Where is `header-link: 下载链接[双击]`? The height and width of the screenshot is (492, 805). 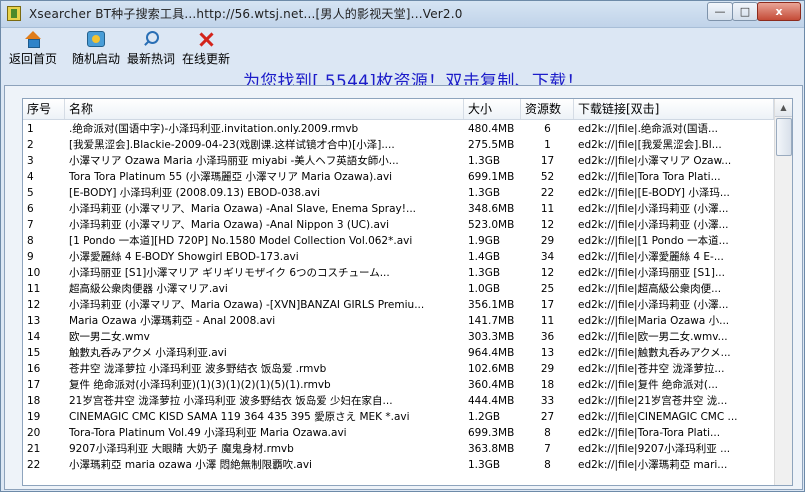 header-link: 下载链接[双击] is located at coordinates (674, 109).